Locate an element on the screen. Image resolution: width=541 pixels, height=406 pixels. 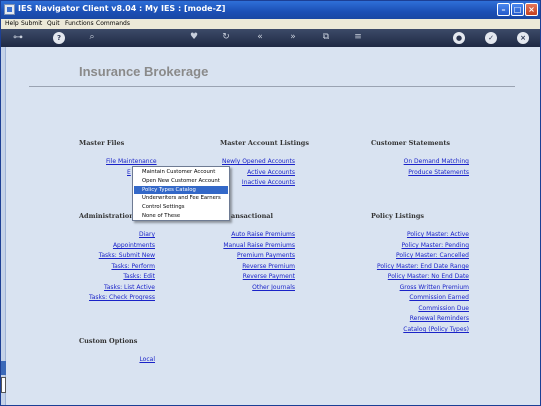
menu-icon: ≡ is located at coordinates (358, 37).